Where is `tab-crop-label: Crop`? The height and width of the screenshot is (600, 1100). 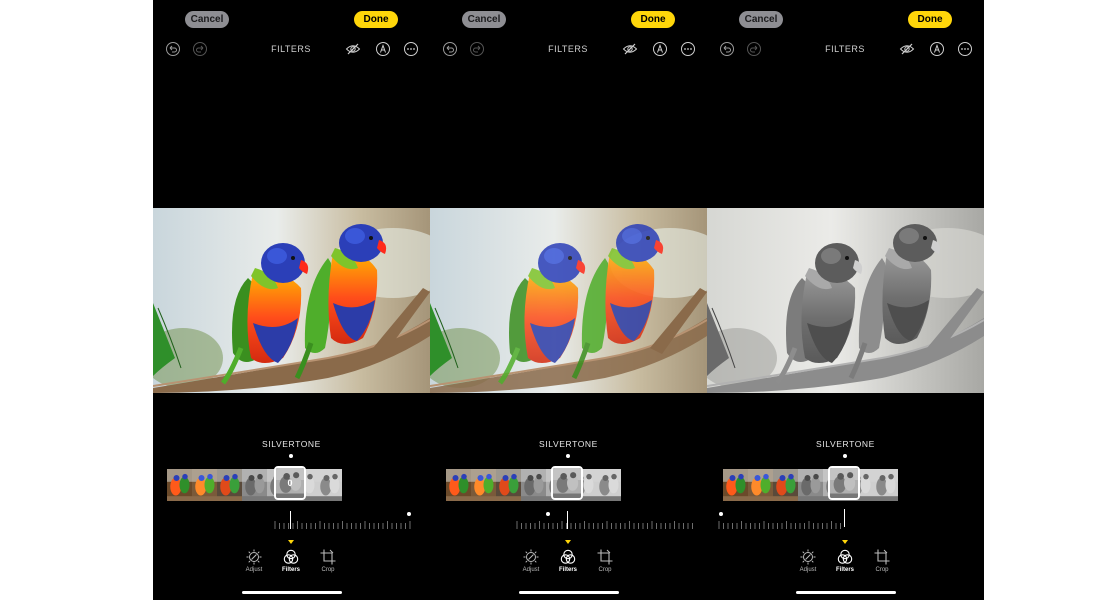
tab-crop-label: Crop is located at coordinates (882, 570).